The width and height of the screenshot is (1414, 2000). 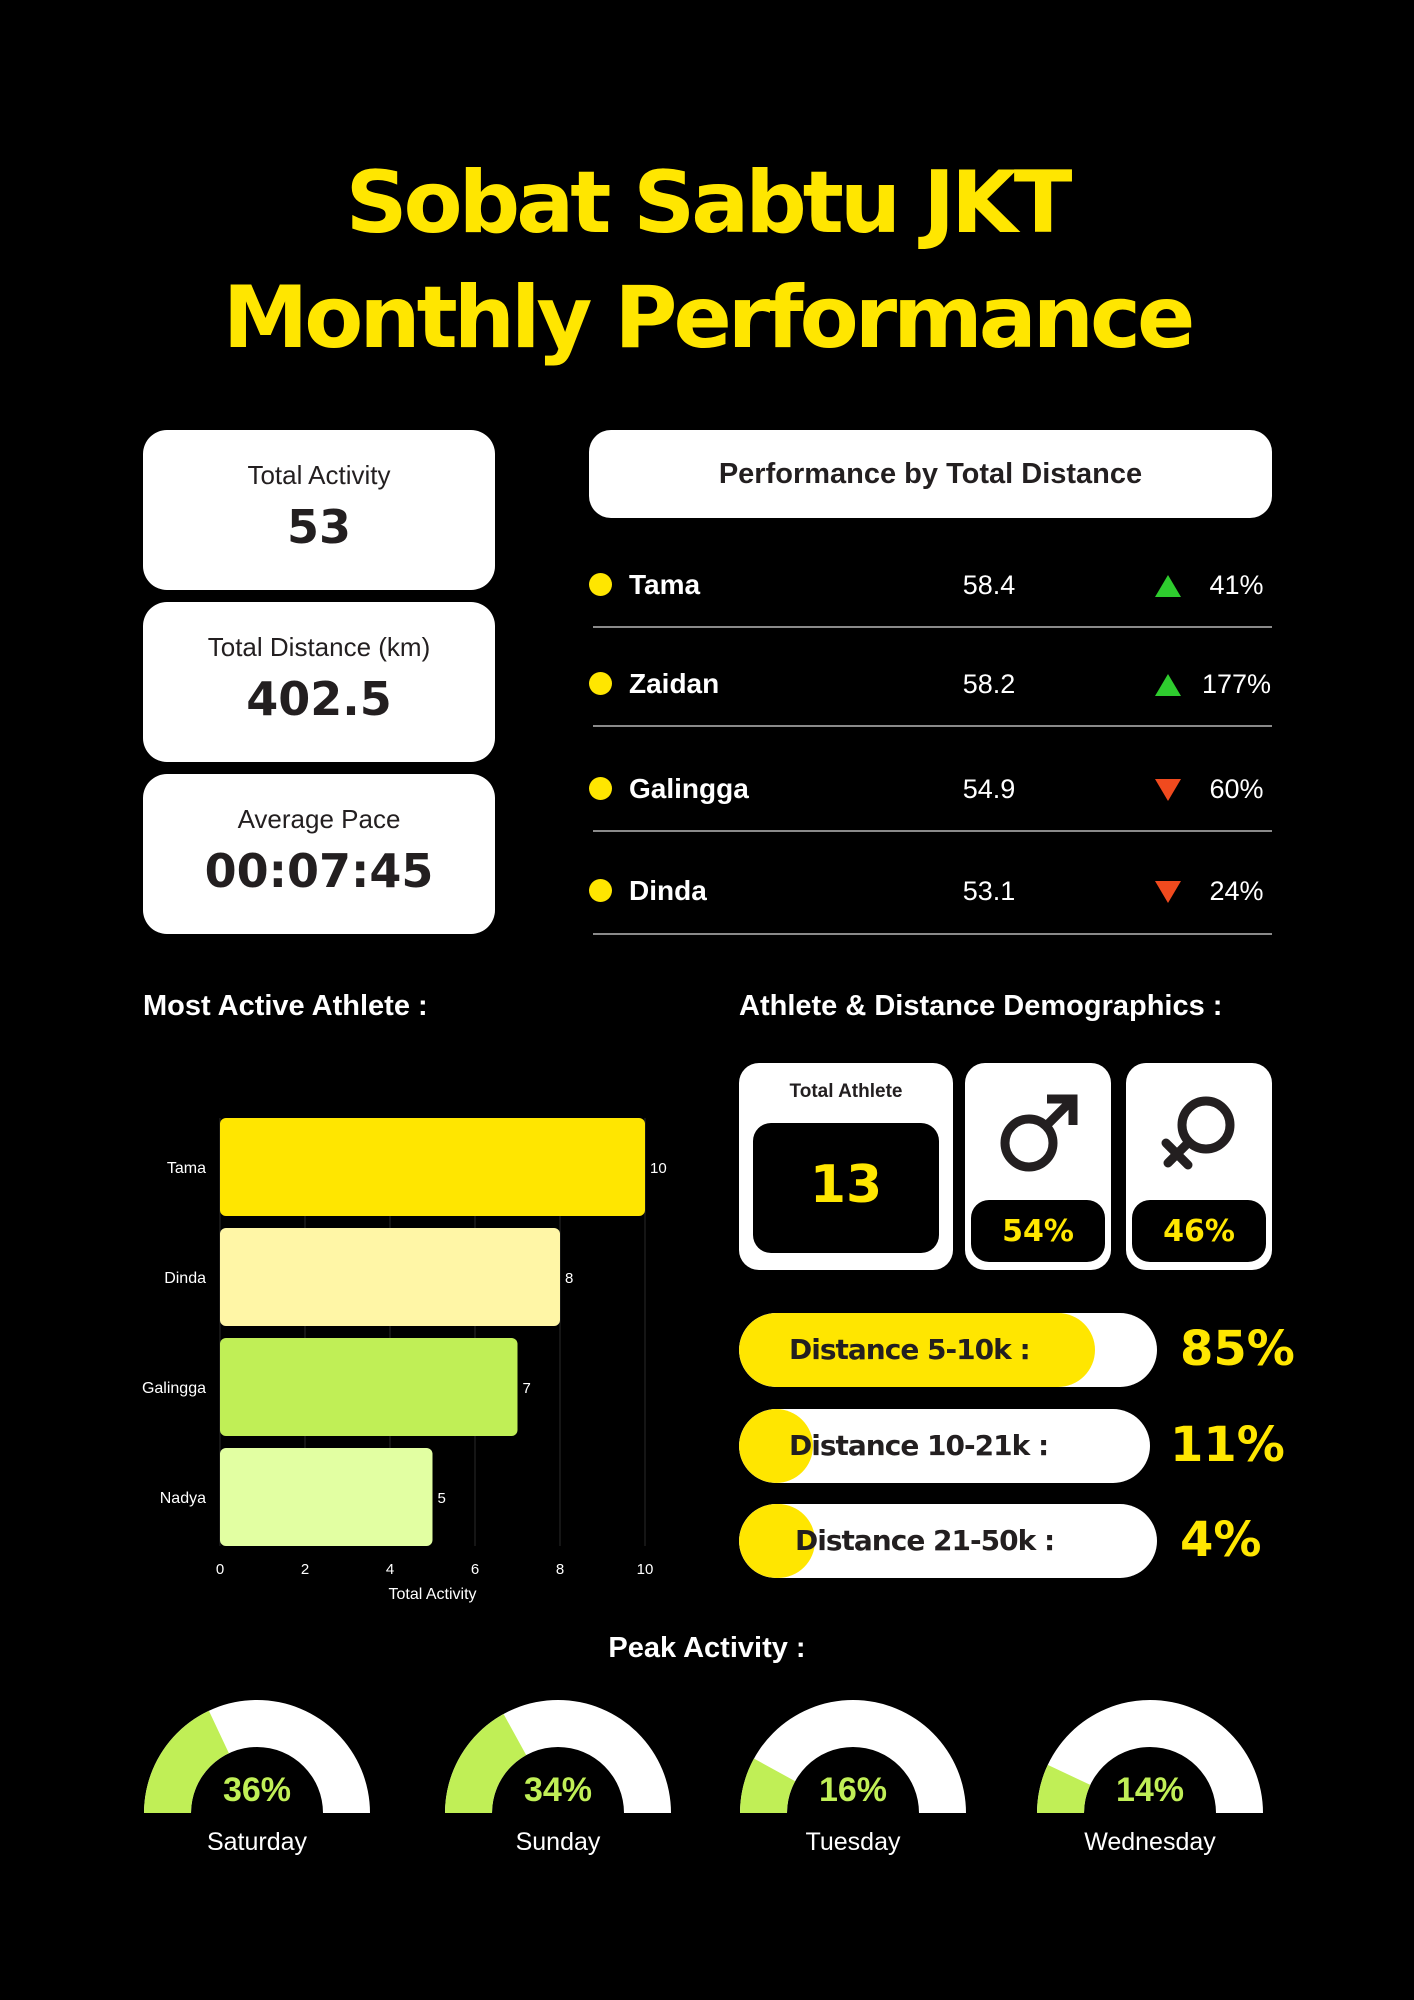 I want to click on male-pct-box: 54%, so click(x=1038, y=1231).